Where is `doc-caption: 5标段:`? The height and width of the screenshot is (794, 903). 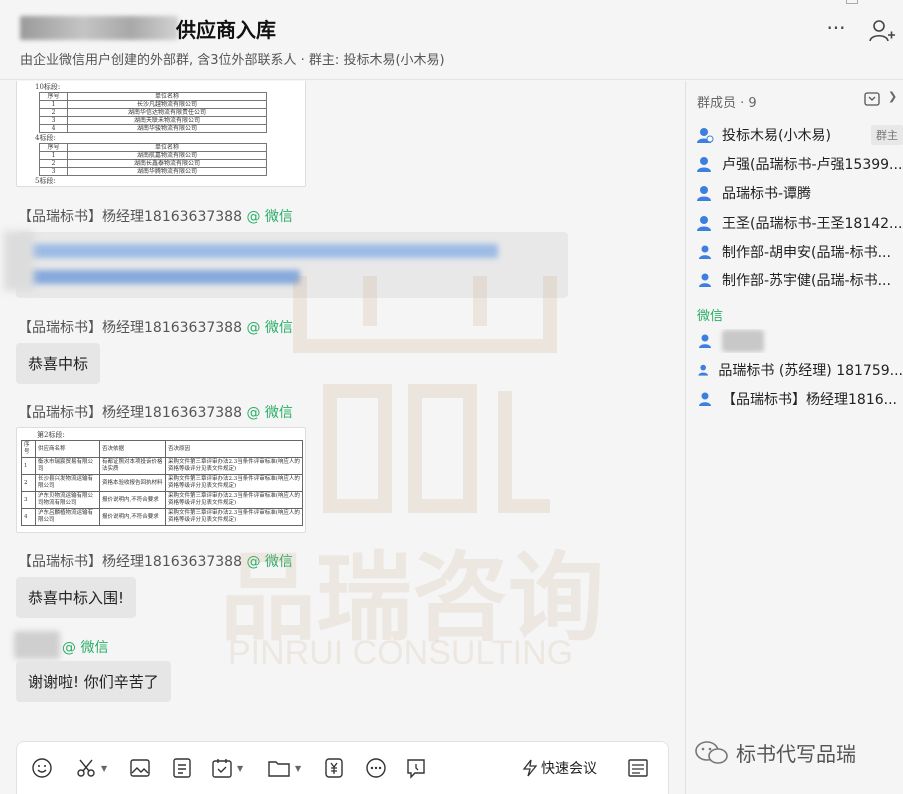
doc-caption: 5标段: is located at coordinates (45, 181).